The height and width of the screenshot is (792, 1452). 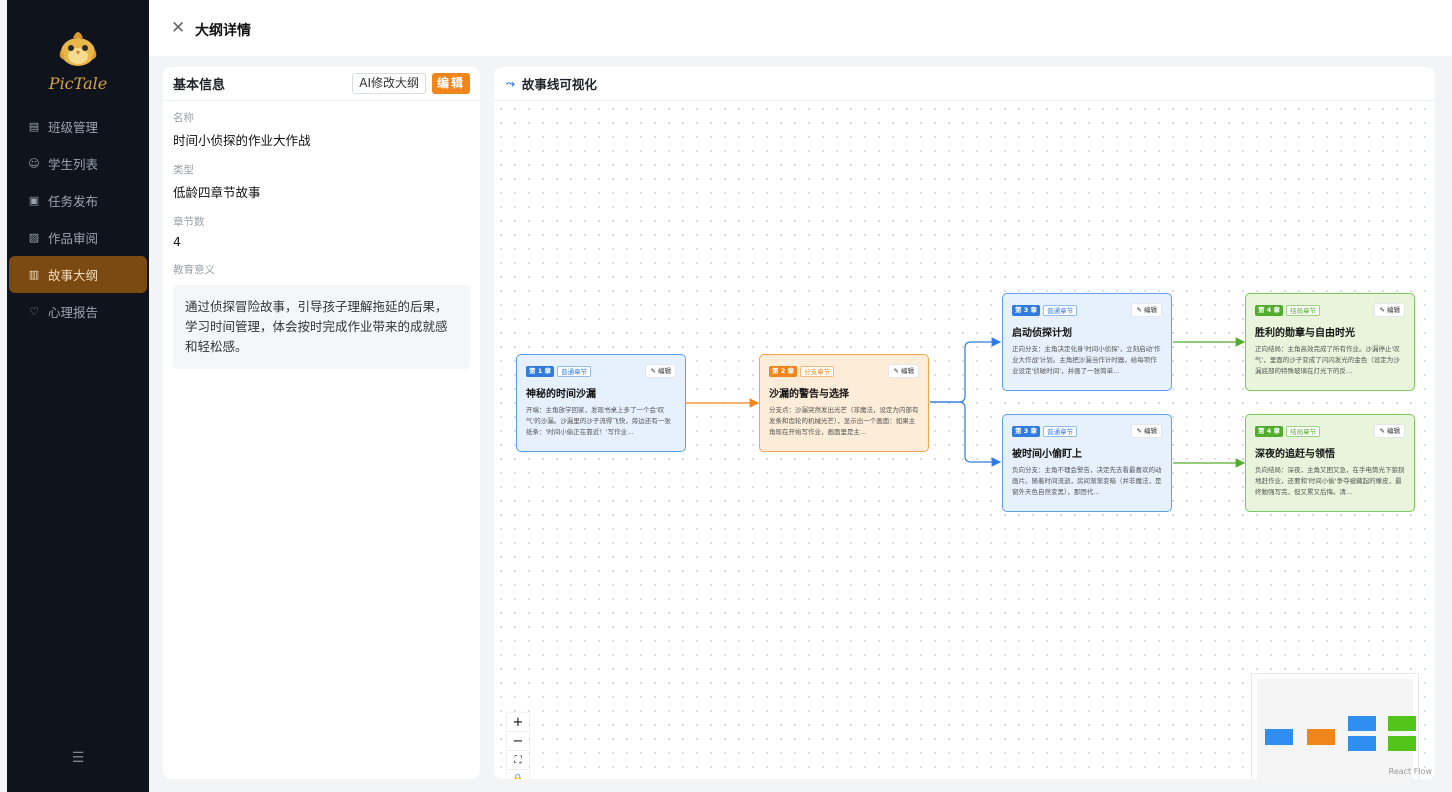 What do you see at coordinates (177, 241) in the screenshot?
I see `chapters-value: 4` at bounding box center [177, 241].